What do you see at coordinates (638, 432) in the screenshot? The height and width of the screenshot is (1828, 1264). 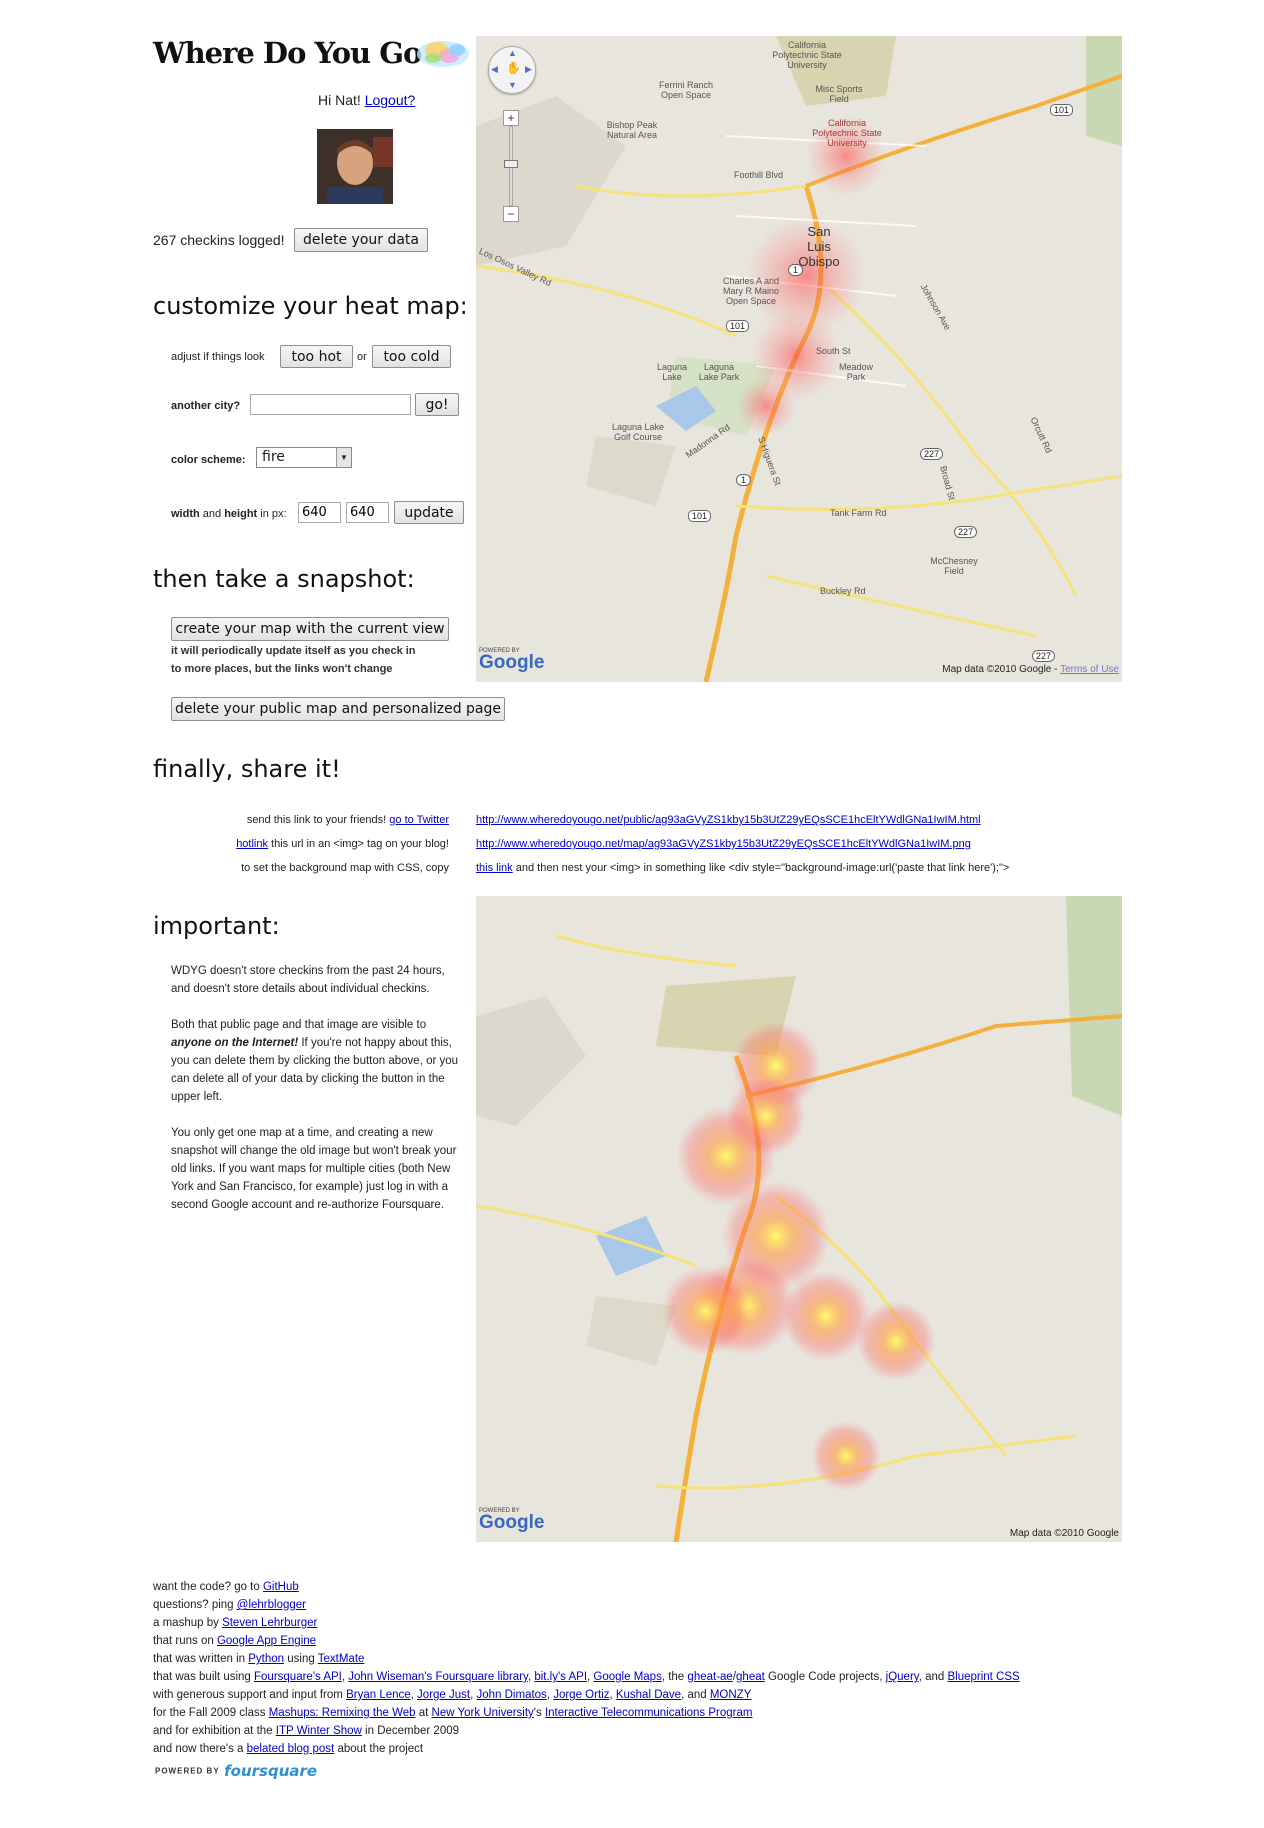 I see `map-label-laguna-golf: Laguna Lake Golf Course` at bounding box center [638, 432].